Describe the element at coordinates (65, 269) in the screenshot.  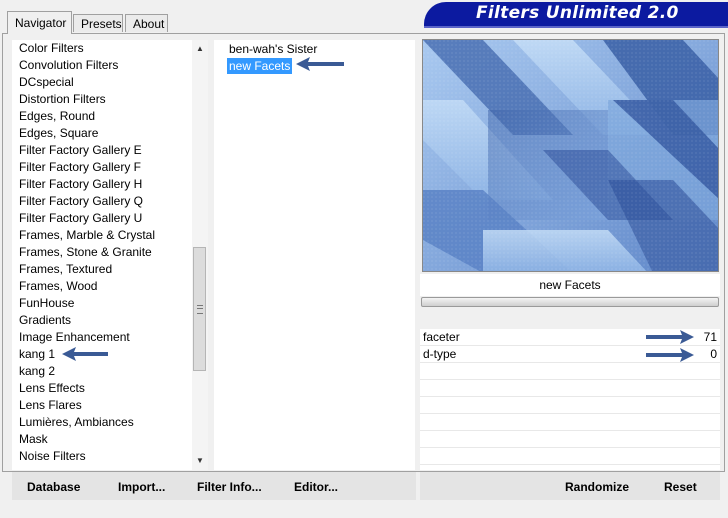
I see `list-item: Frames, Textured` at that location.